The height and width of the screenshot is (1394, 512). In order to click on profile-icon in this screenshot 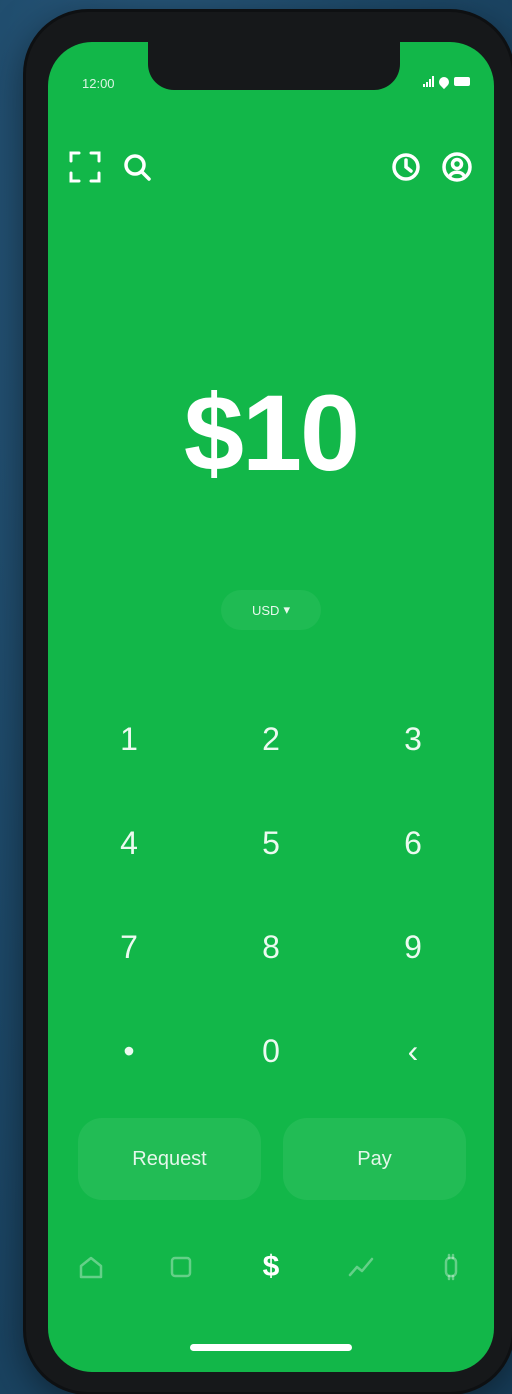, I will do `click(457, 167)`.